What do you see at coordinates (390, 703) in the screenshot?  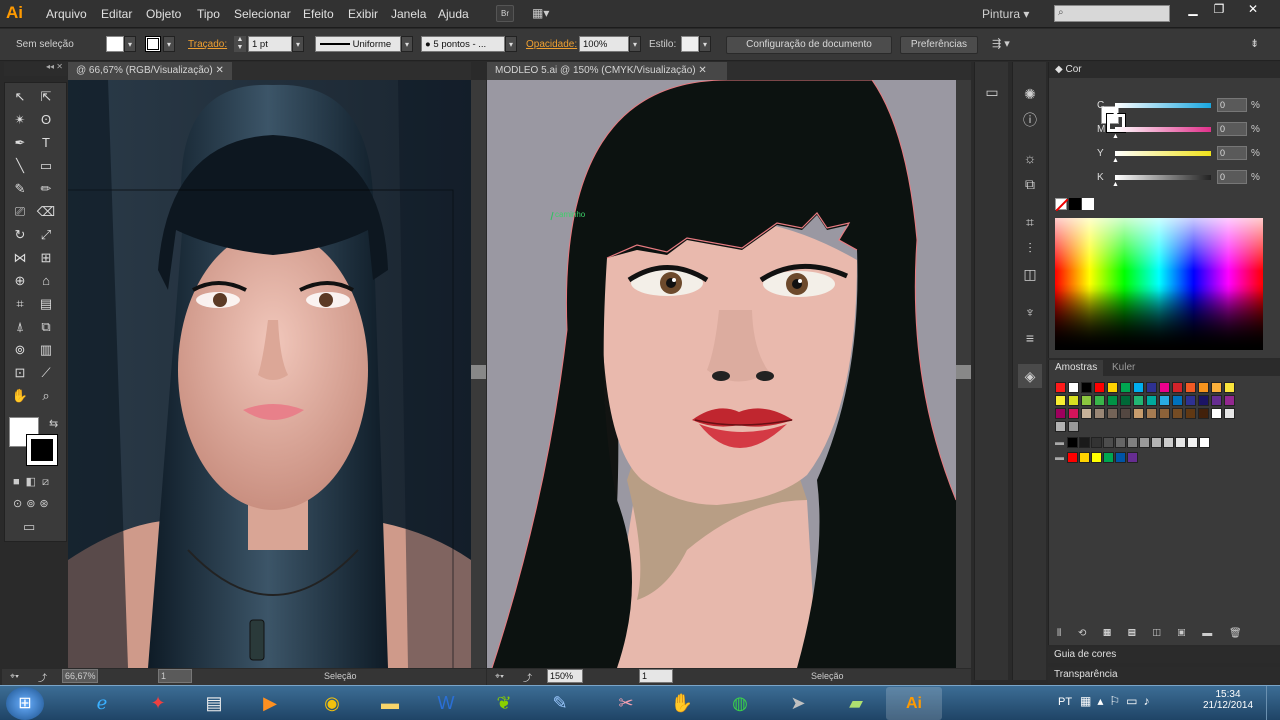 I see `explorer-folder-icon: ▬` at bounding box center [390, 703].